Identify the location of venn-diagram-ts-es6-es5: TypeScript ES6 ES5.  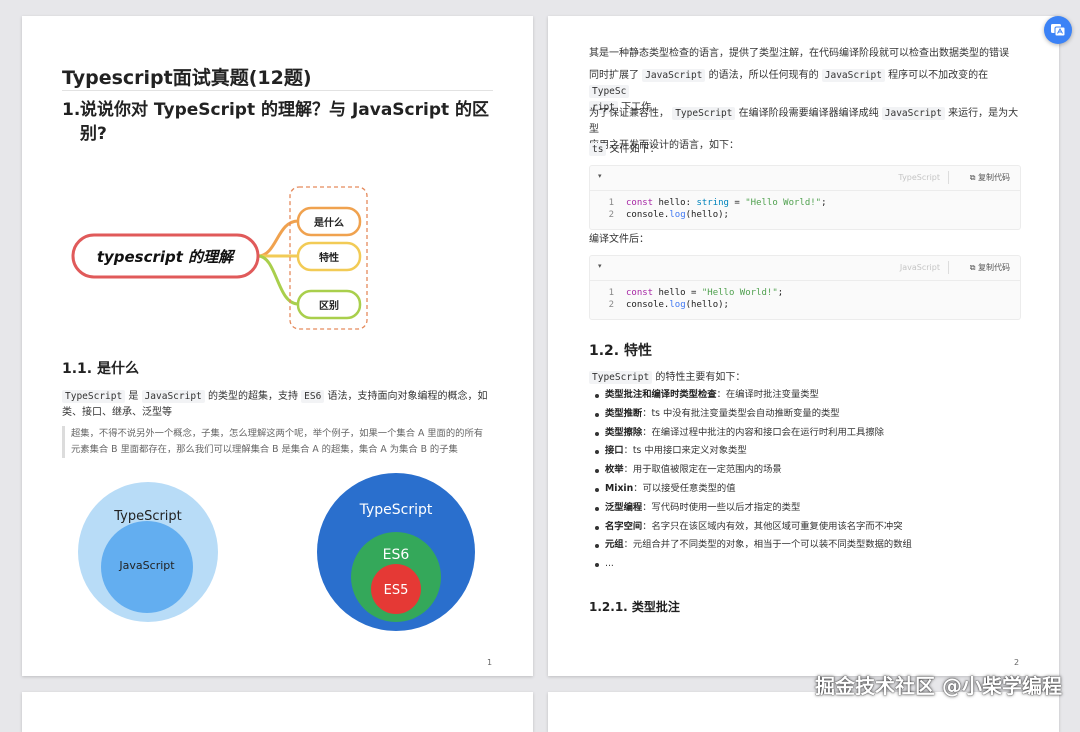
(396, 552).